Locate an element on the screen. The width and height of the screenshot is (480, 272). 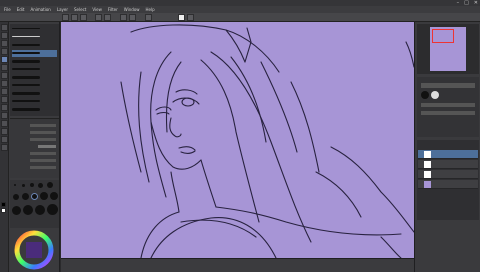
pen-tool-icon is located at coordinates (4, 59).